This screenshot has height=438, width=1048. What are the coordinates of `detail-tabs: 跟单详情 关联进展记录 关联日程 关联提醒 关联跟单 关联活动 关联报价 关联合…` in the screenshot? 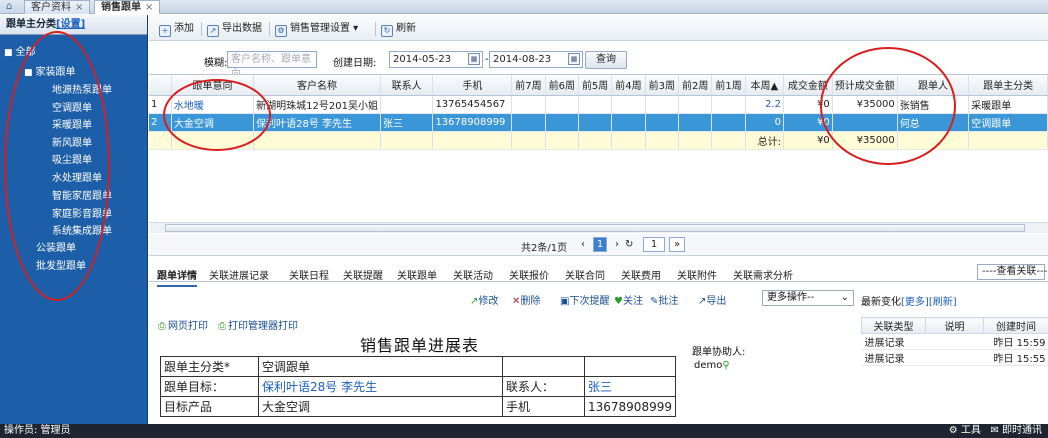 It's located at (598, 274).